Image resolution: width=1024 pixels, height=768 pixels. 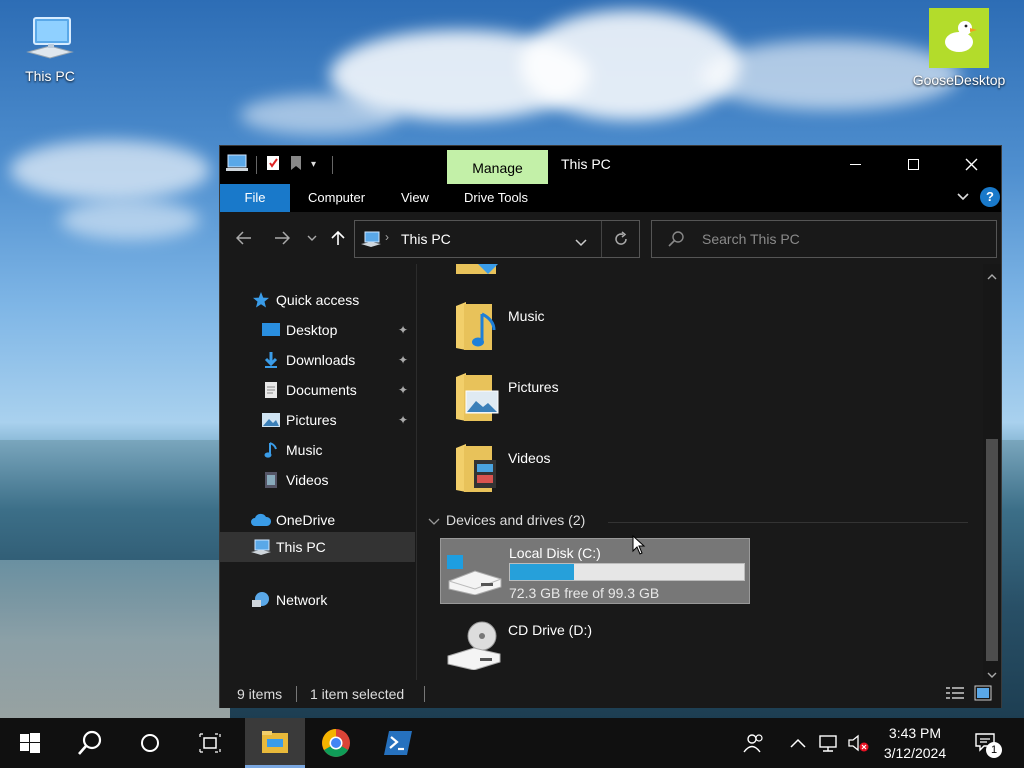 What do you see at coordinates (555, 553) in the screenshot?
I see `drive-name: Local Disk (C:)` at bounding box center [555, 553].